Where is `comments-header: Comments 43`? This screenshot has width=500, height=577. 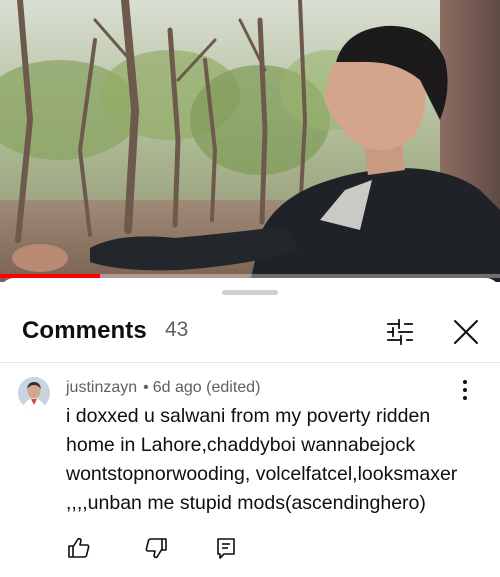
comments-header: Comments 43 is located at coordinates (250, 334).